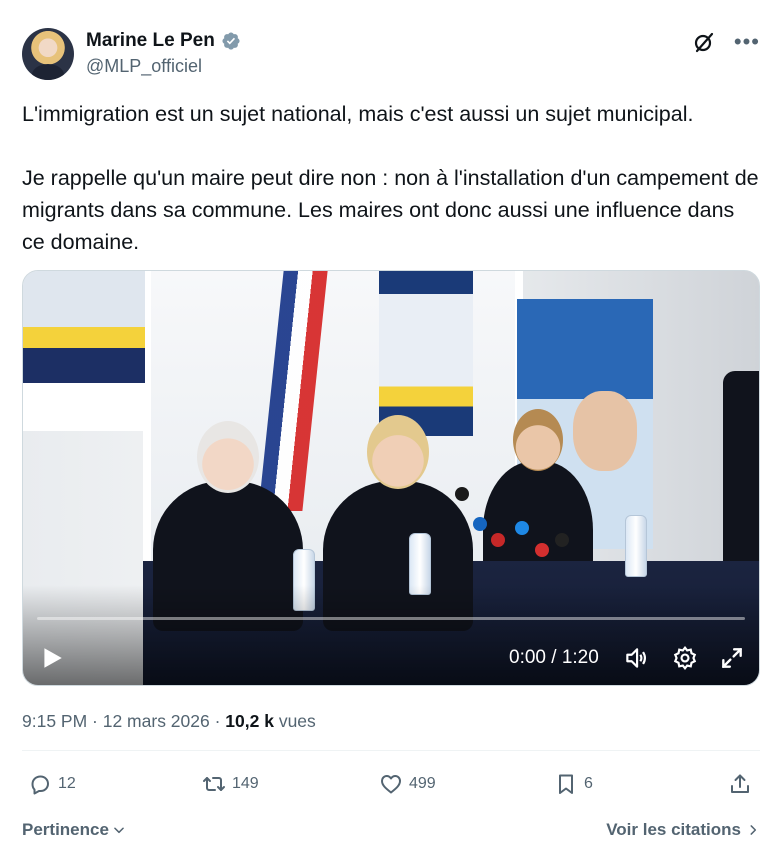 The height and width of the screenshot is (856, 782). I want to click on action-bar: 12 149 499 6, so click(391, 790).